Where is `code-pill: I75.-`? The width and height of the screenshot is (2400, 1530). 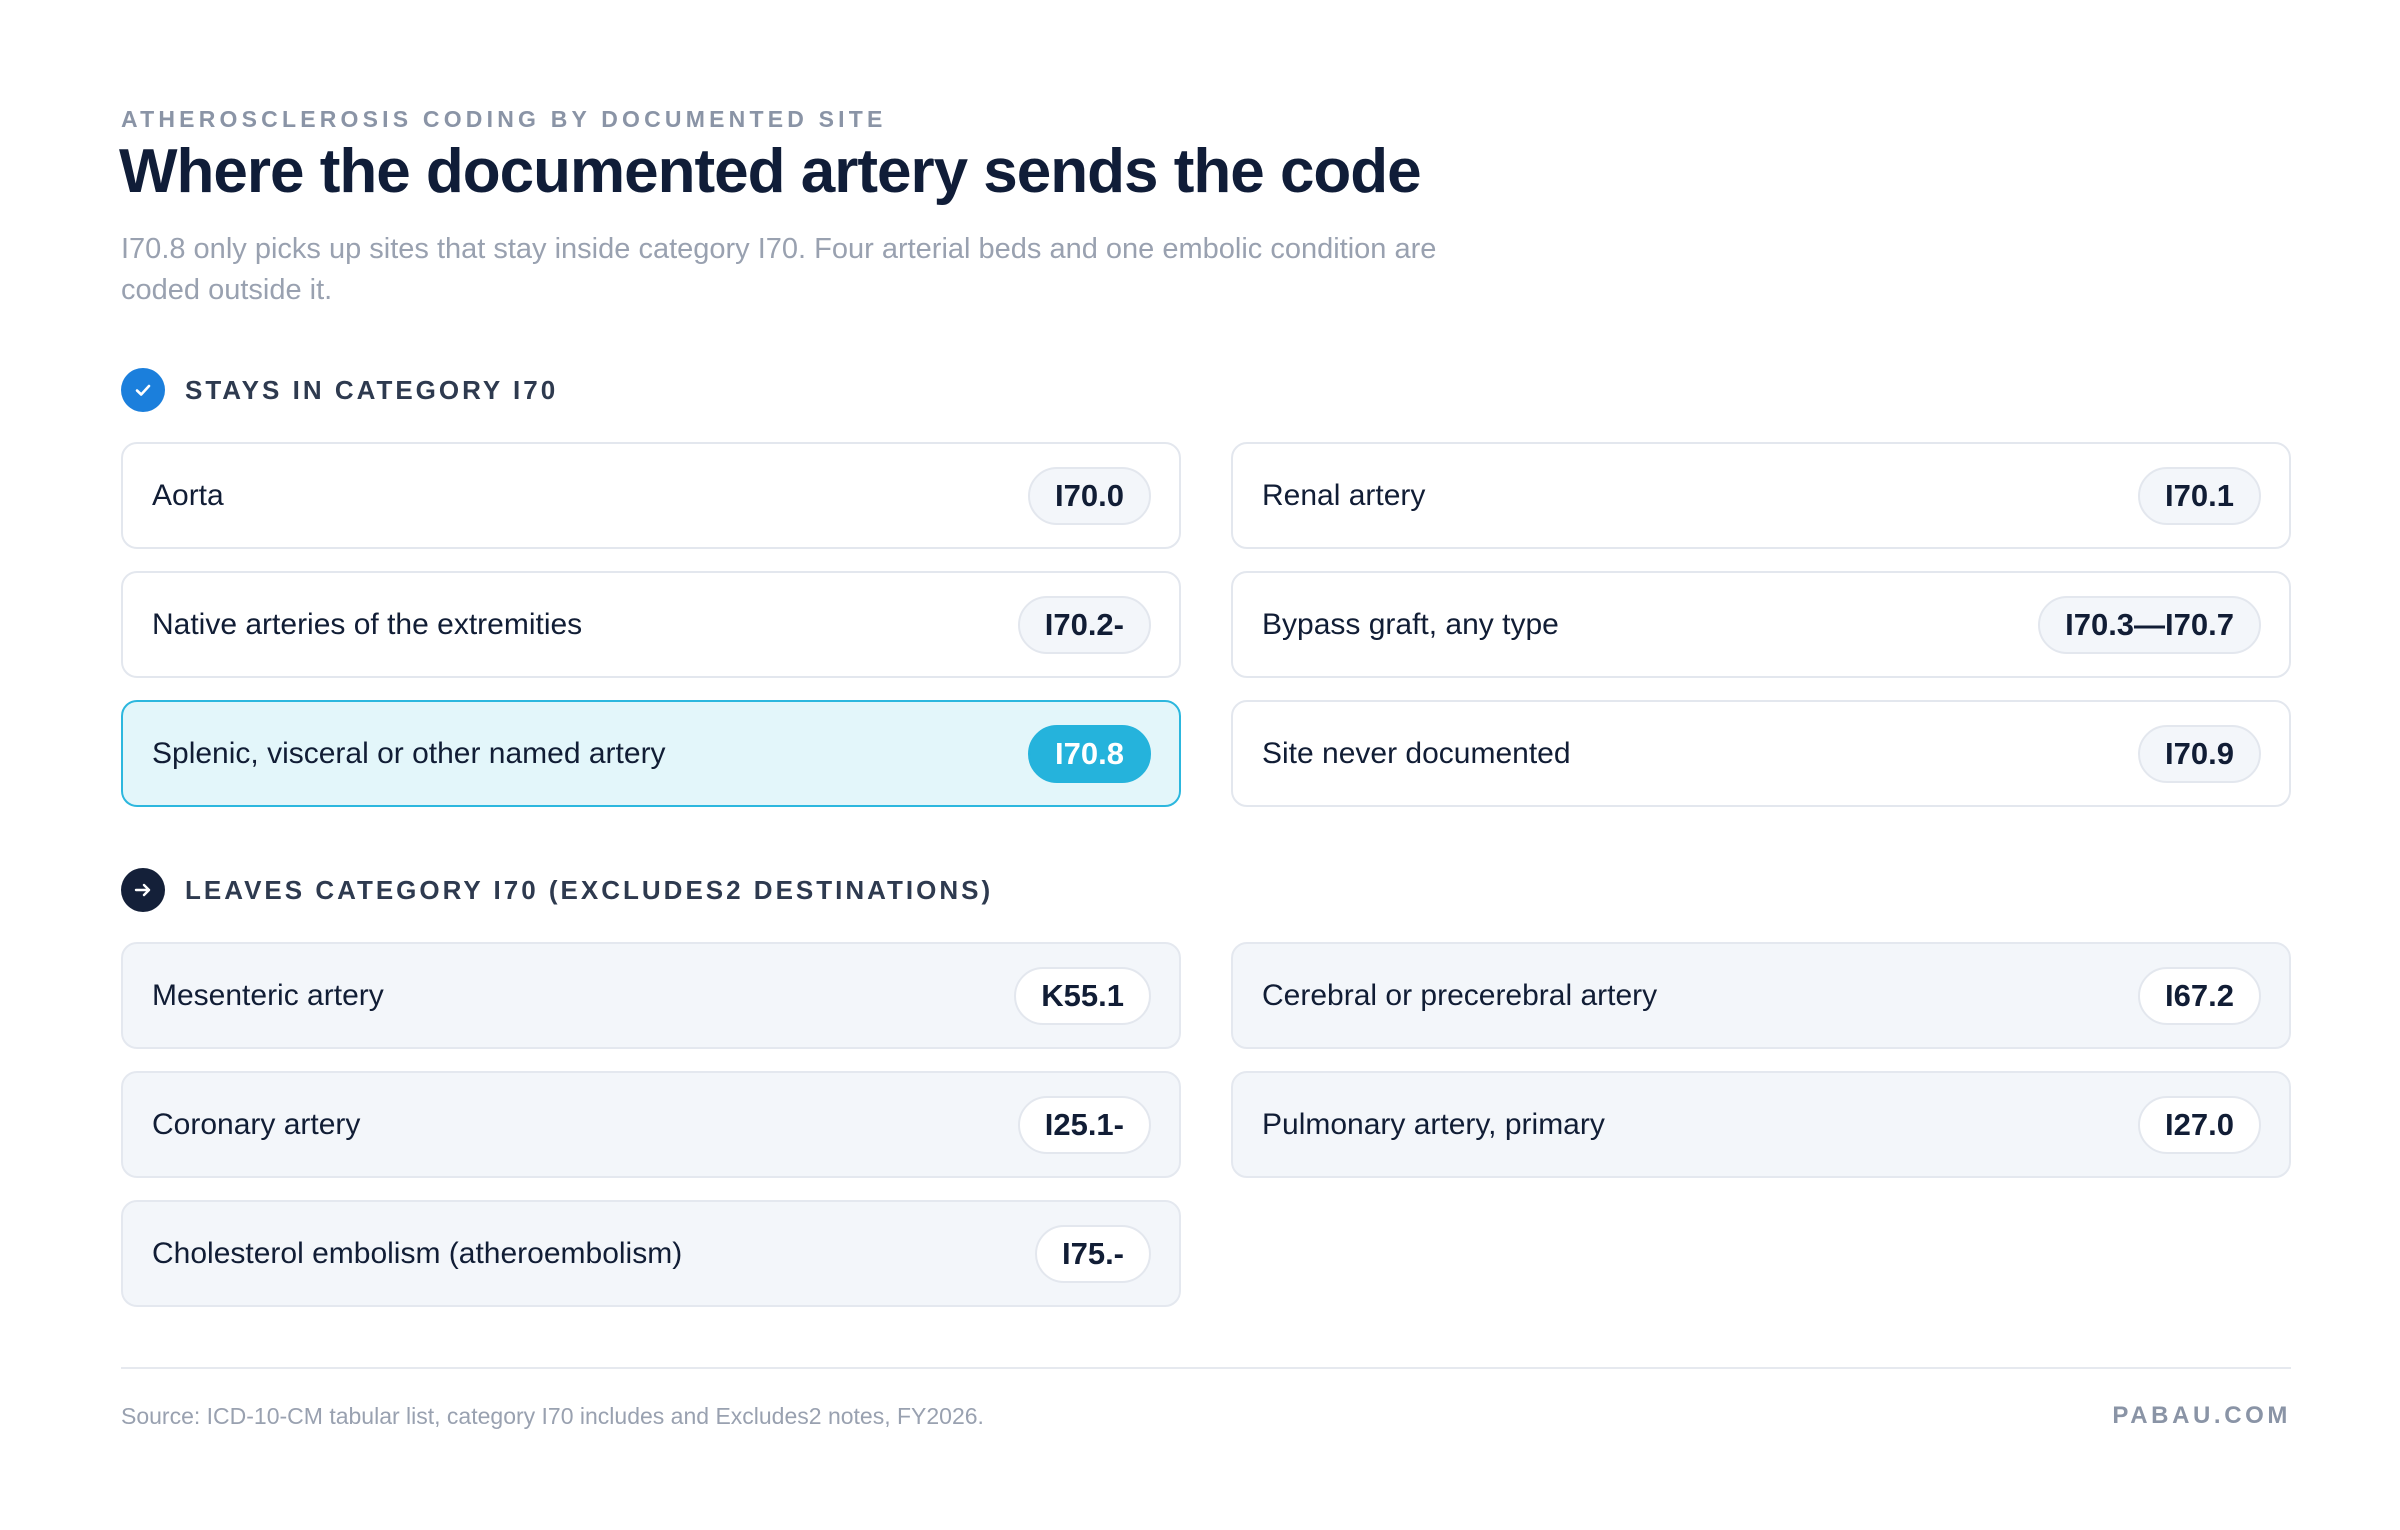
code-pill: I75.- is located at coordinates (1092, 1253).